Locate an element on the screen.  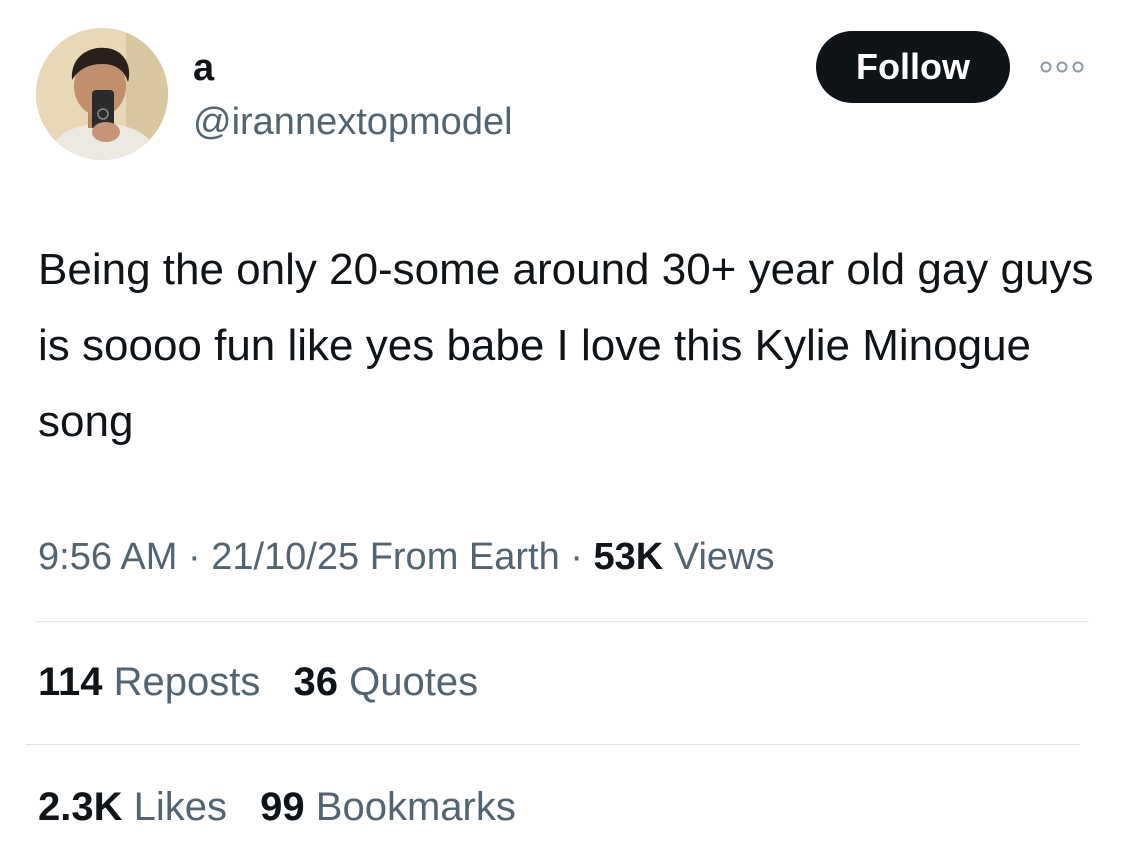
likes-link: 2.3K Likes is located at coordinates (132, 807).